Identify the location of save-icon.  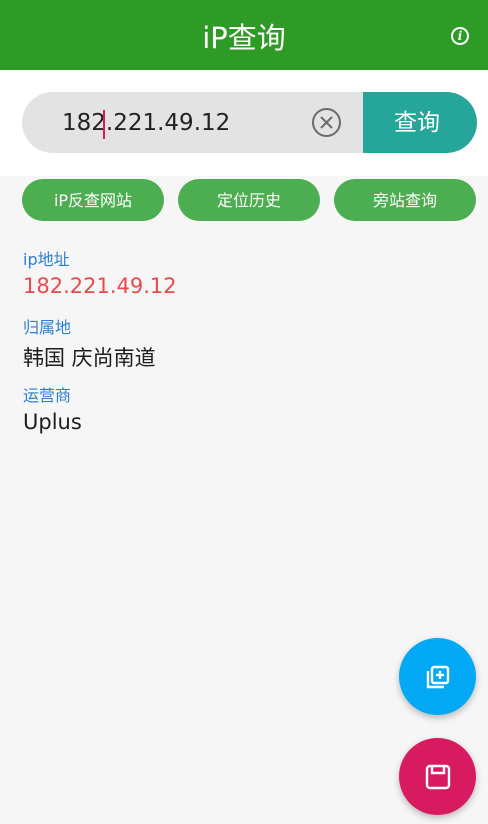
(438, 777).